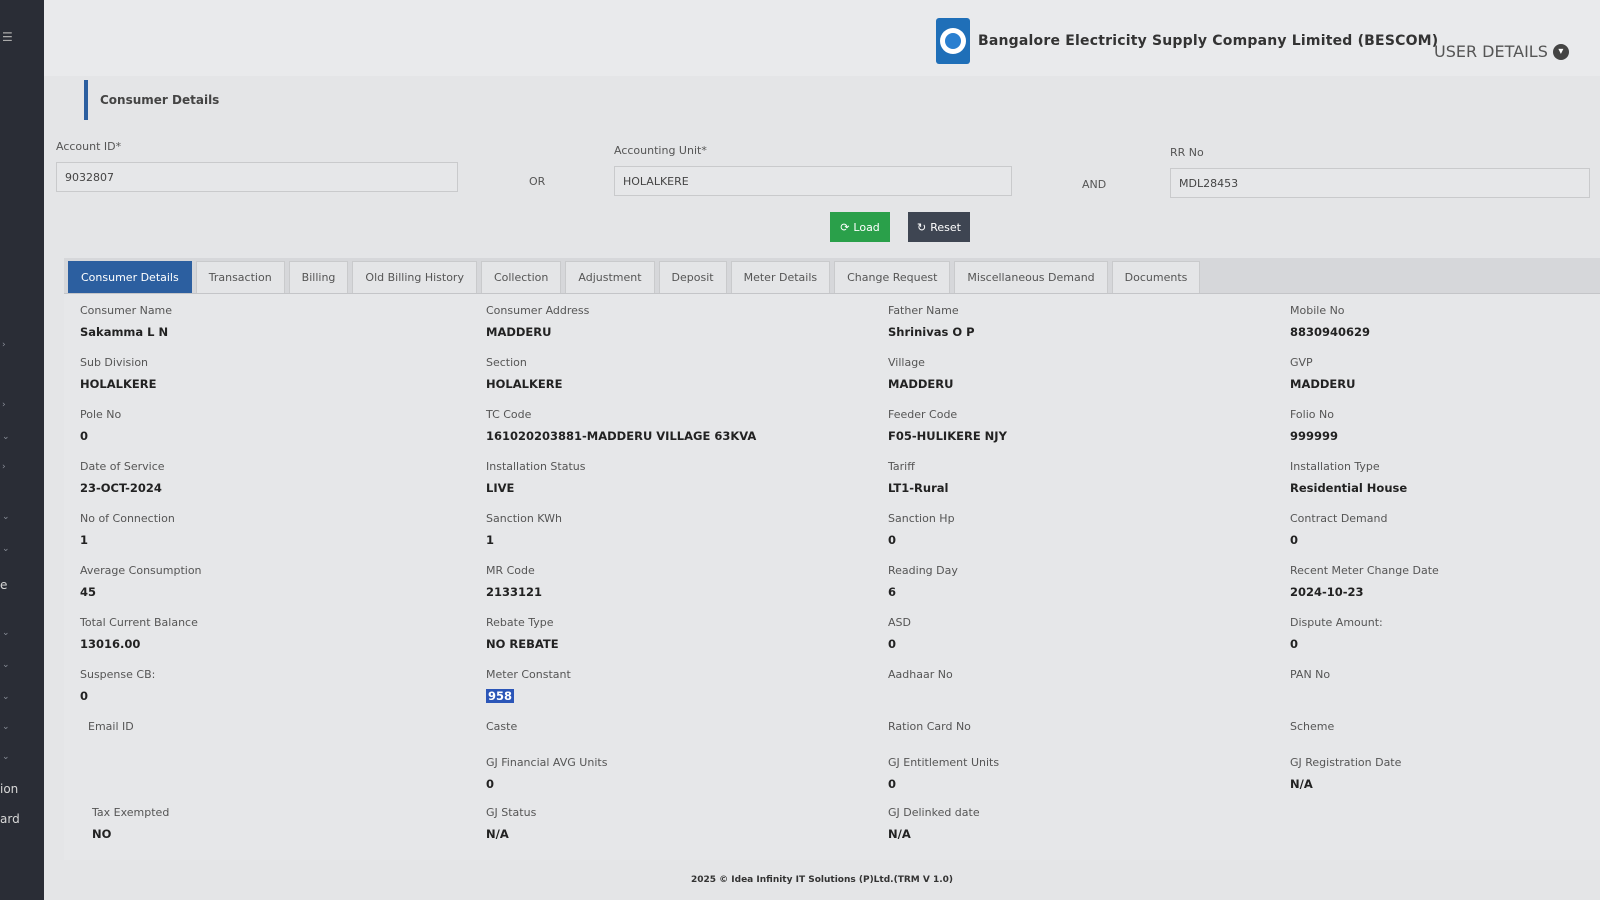 Image resolution: width=1600 pixels, height=900 pixels. What do you see at coordinates (1336, 633) in the screenshot?
I see `field-dispute-amount: Dispute Amount: 0` at bounding box center [1336, 633].